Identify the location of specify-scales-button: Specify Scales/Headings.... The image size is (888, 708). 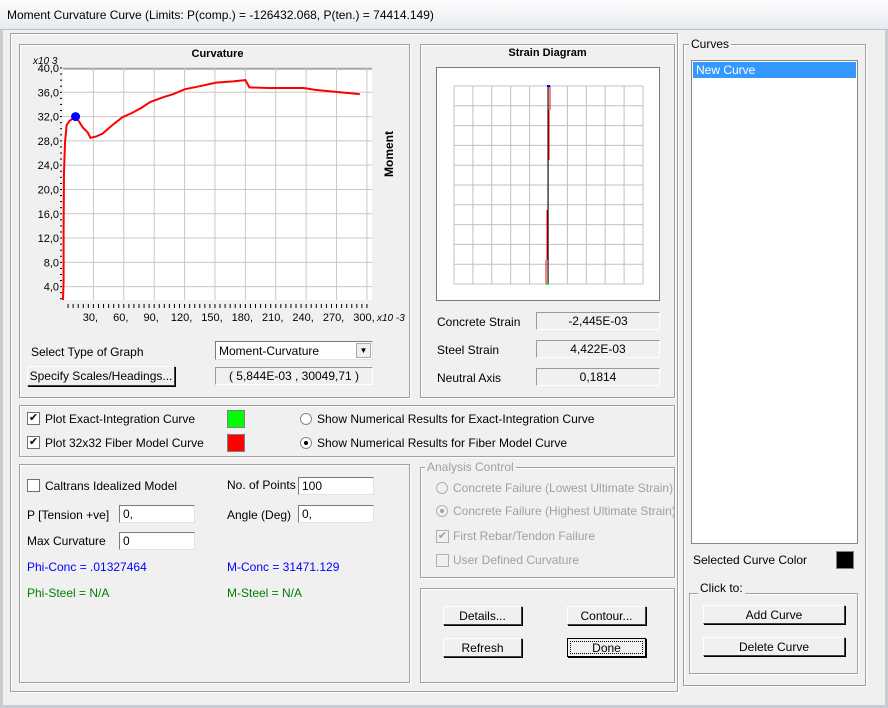
(101, 376).